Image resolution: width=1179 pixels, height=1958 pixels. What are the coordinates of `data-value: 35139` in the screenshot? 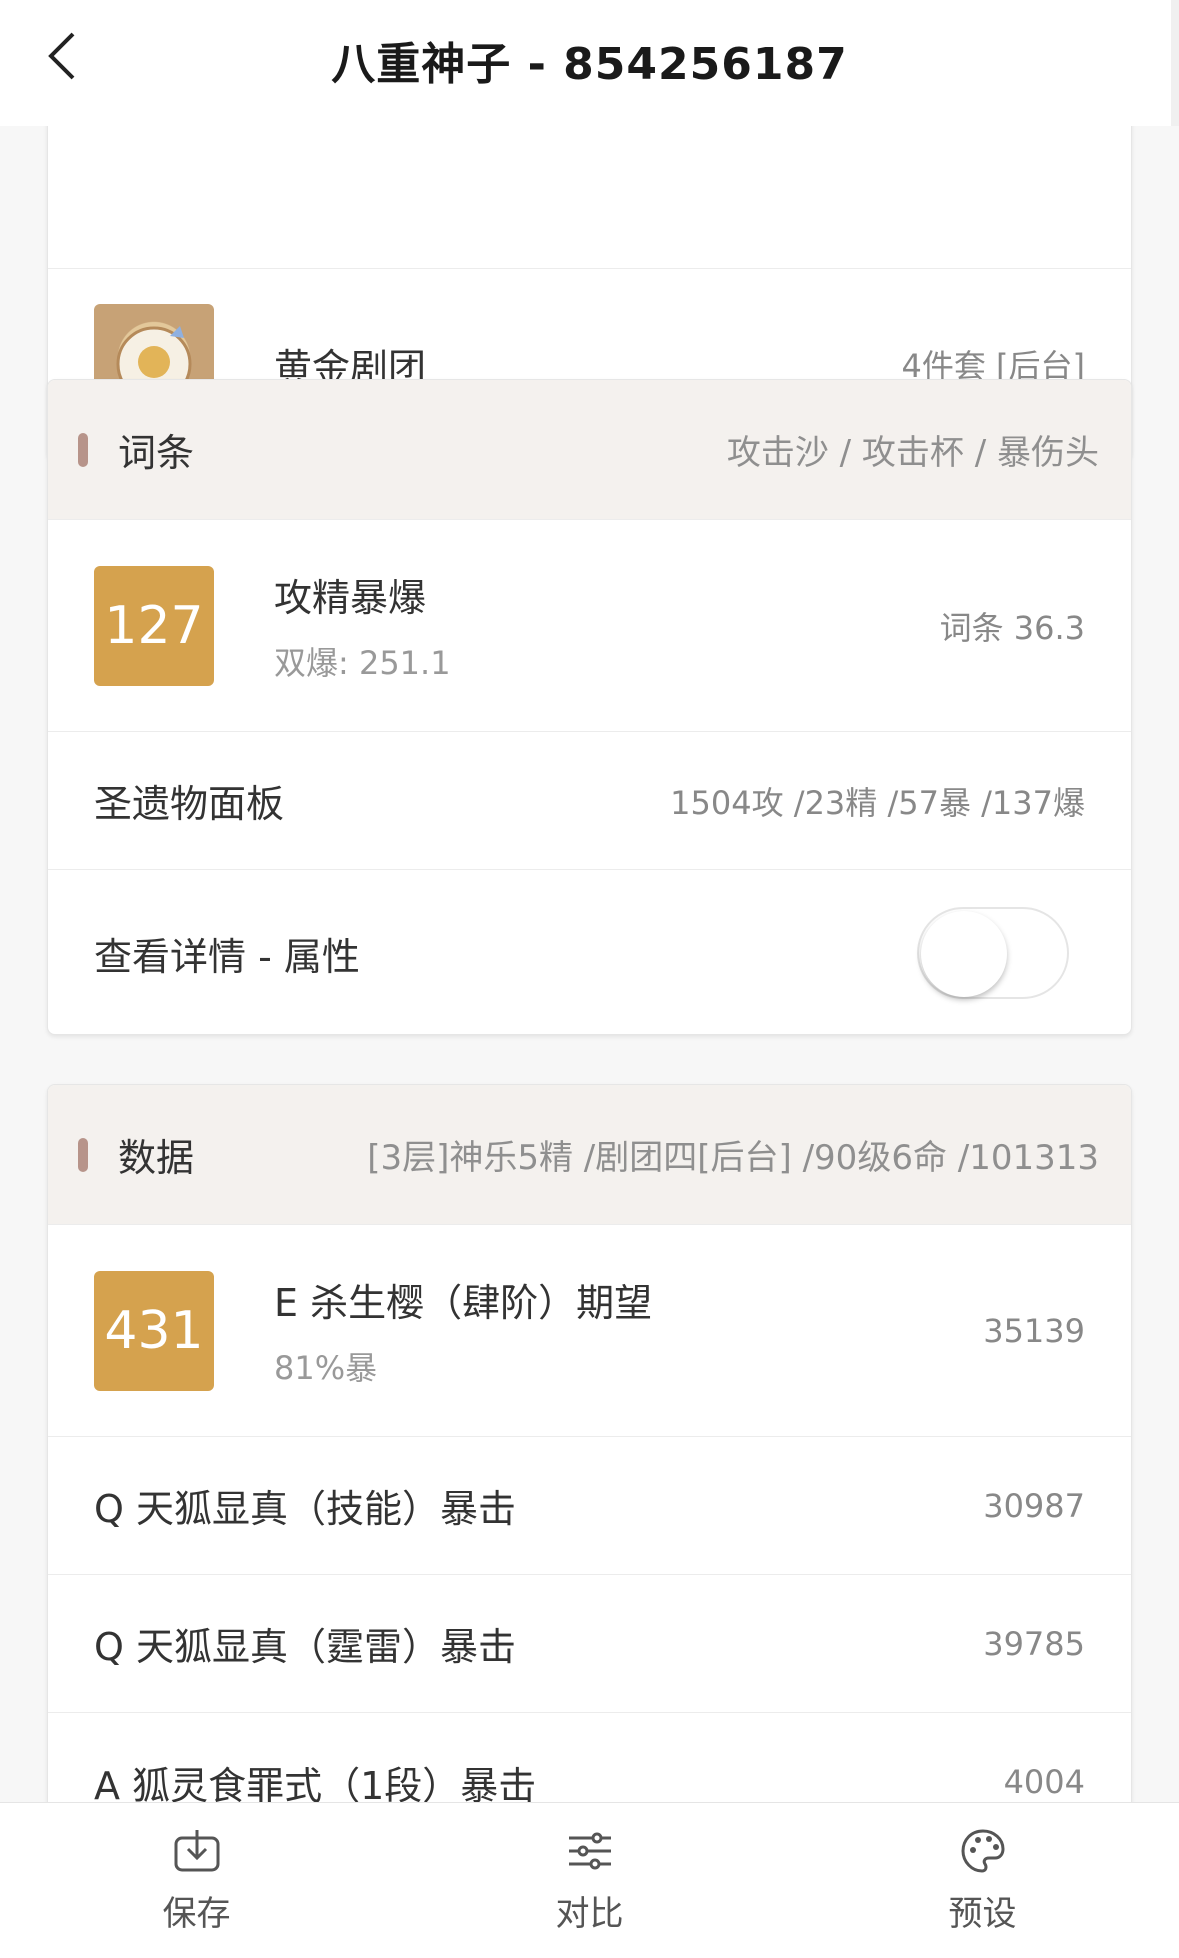 It's located at (1034, 1330).